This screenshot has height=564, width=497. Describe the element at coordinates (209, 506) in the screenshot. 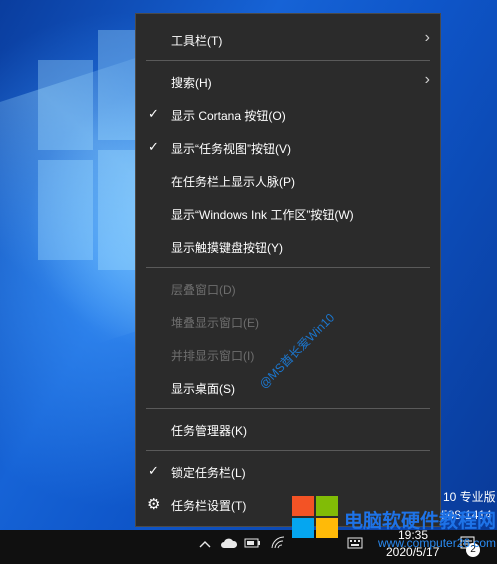

I see `menu-item-label: 任务栏设置(T)` at that location.